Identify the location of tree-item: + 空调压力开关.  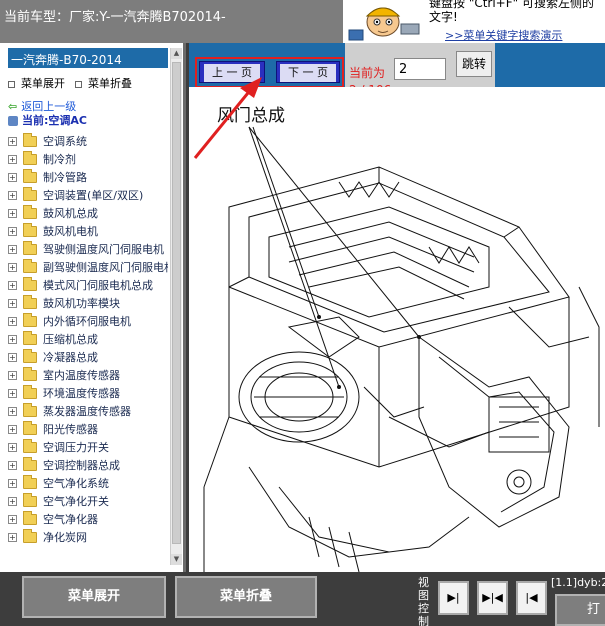
(88, 447).